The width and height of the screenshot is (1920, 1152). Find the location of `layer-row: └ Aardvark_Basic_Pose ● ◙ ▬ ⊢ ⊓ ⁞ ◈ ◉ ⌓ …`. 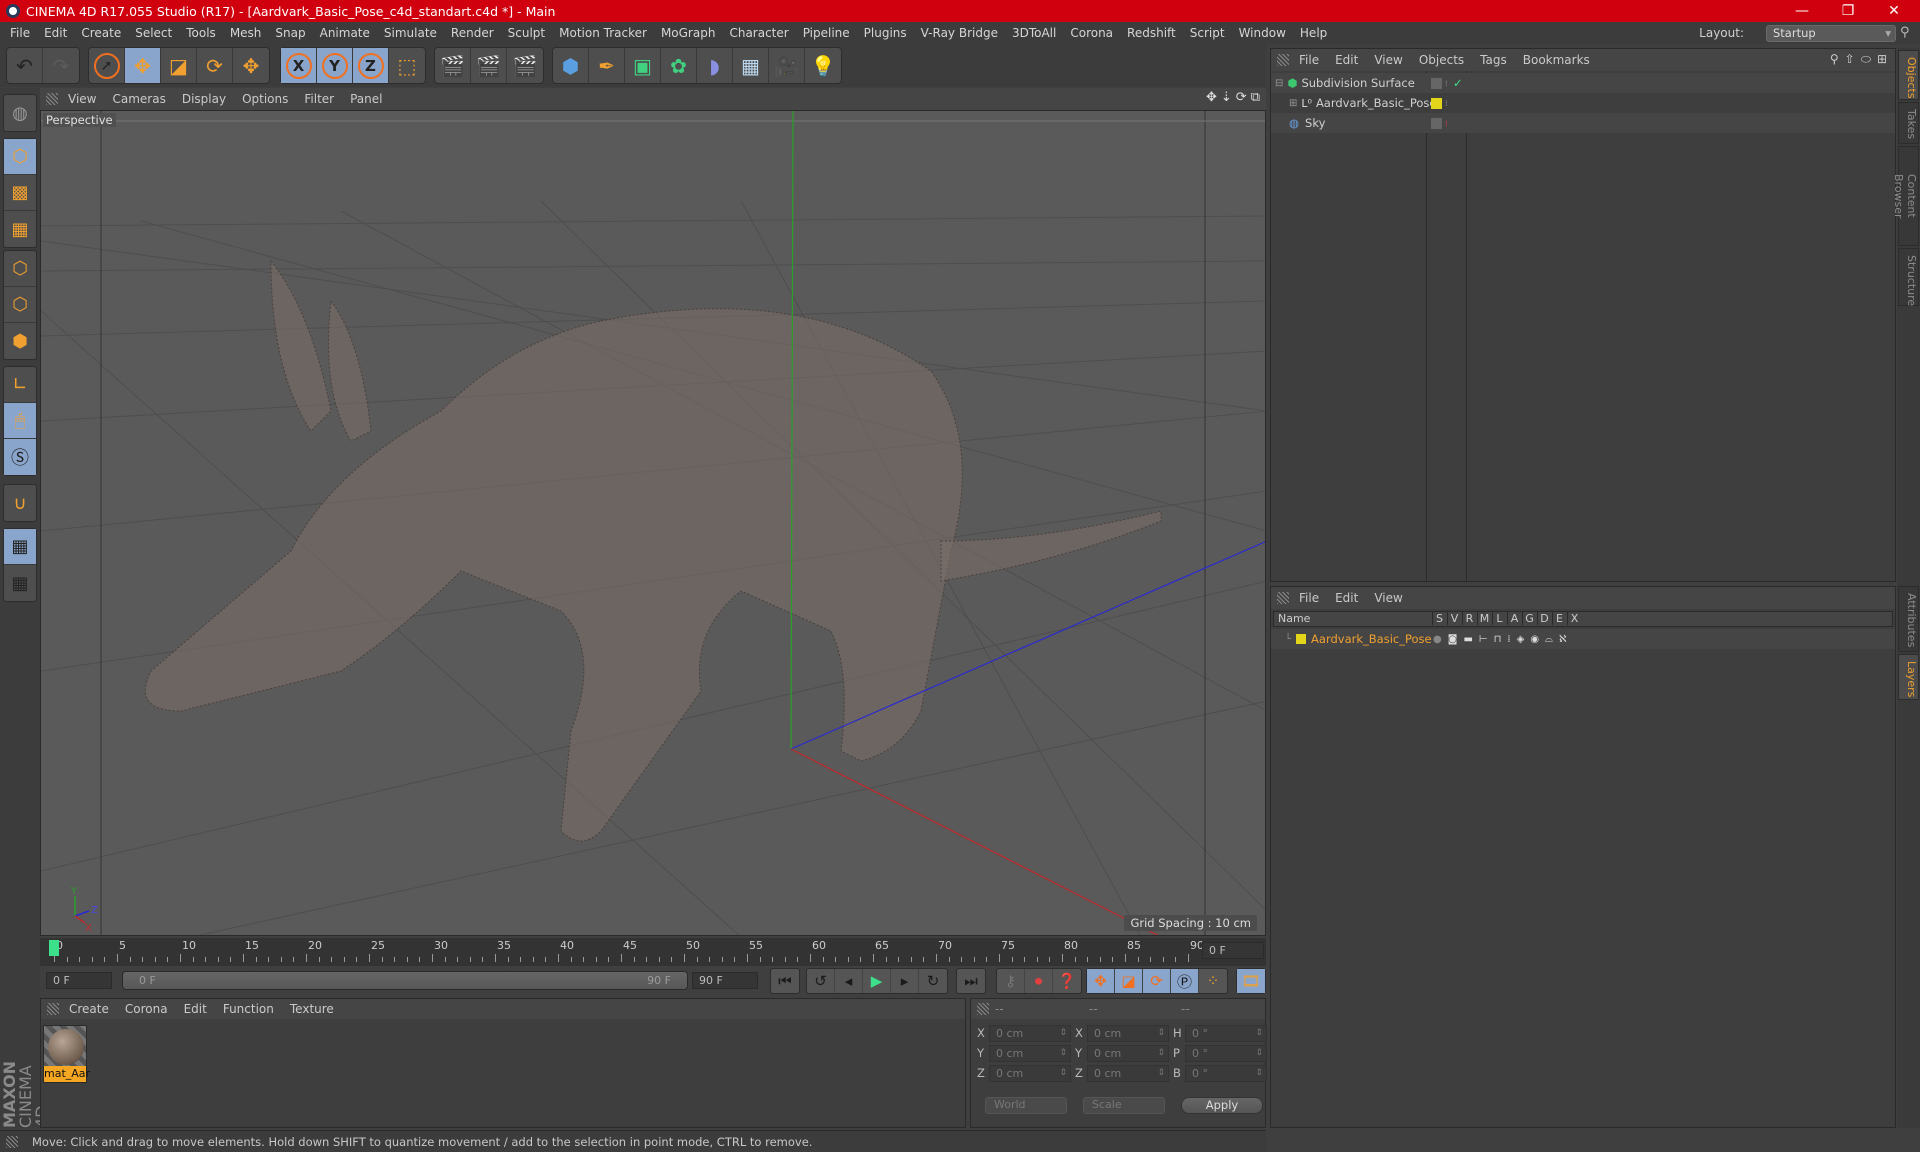

layer-row: └ Aardvark_Basic_Pose ● ◙ ▬ ⊢ ⊓ ⁞ ◈ ◉ ⌓ … is located at coordinates (1583, 639).